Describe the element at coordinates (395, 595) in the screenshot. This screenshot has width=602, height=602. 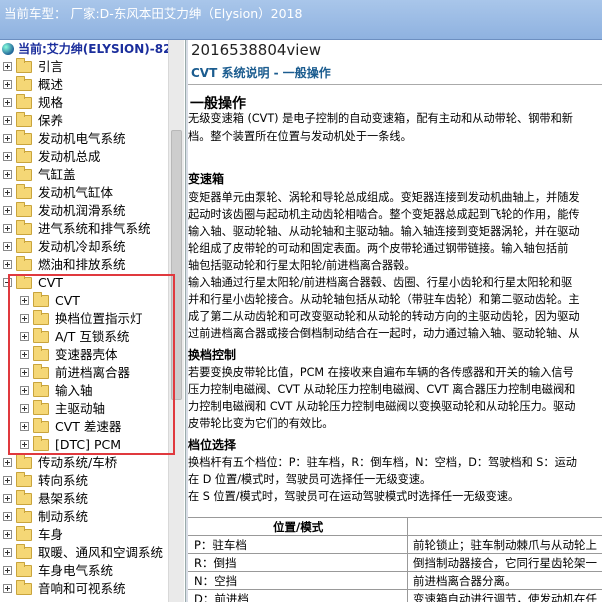
I see `table-row: D：前进档 变速箱自动进行调节，使发动机在任` at that location.